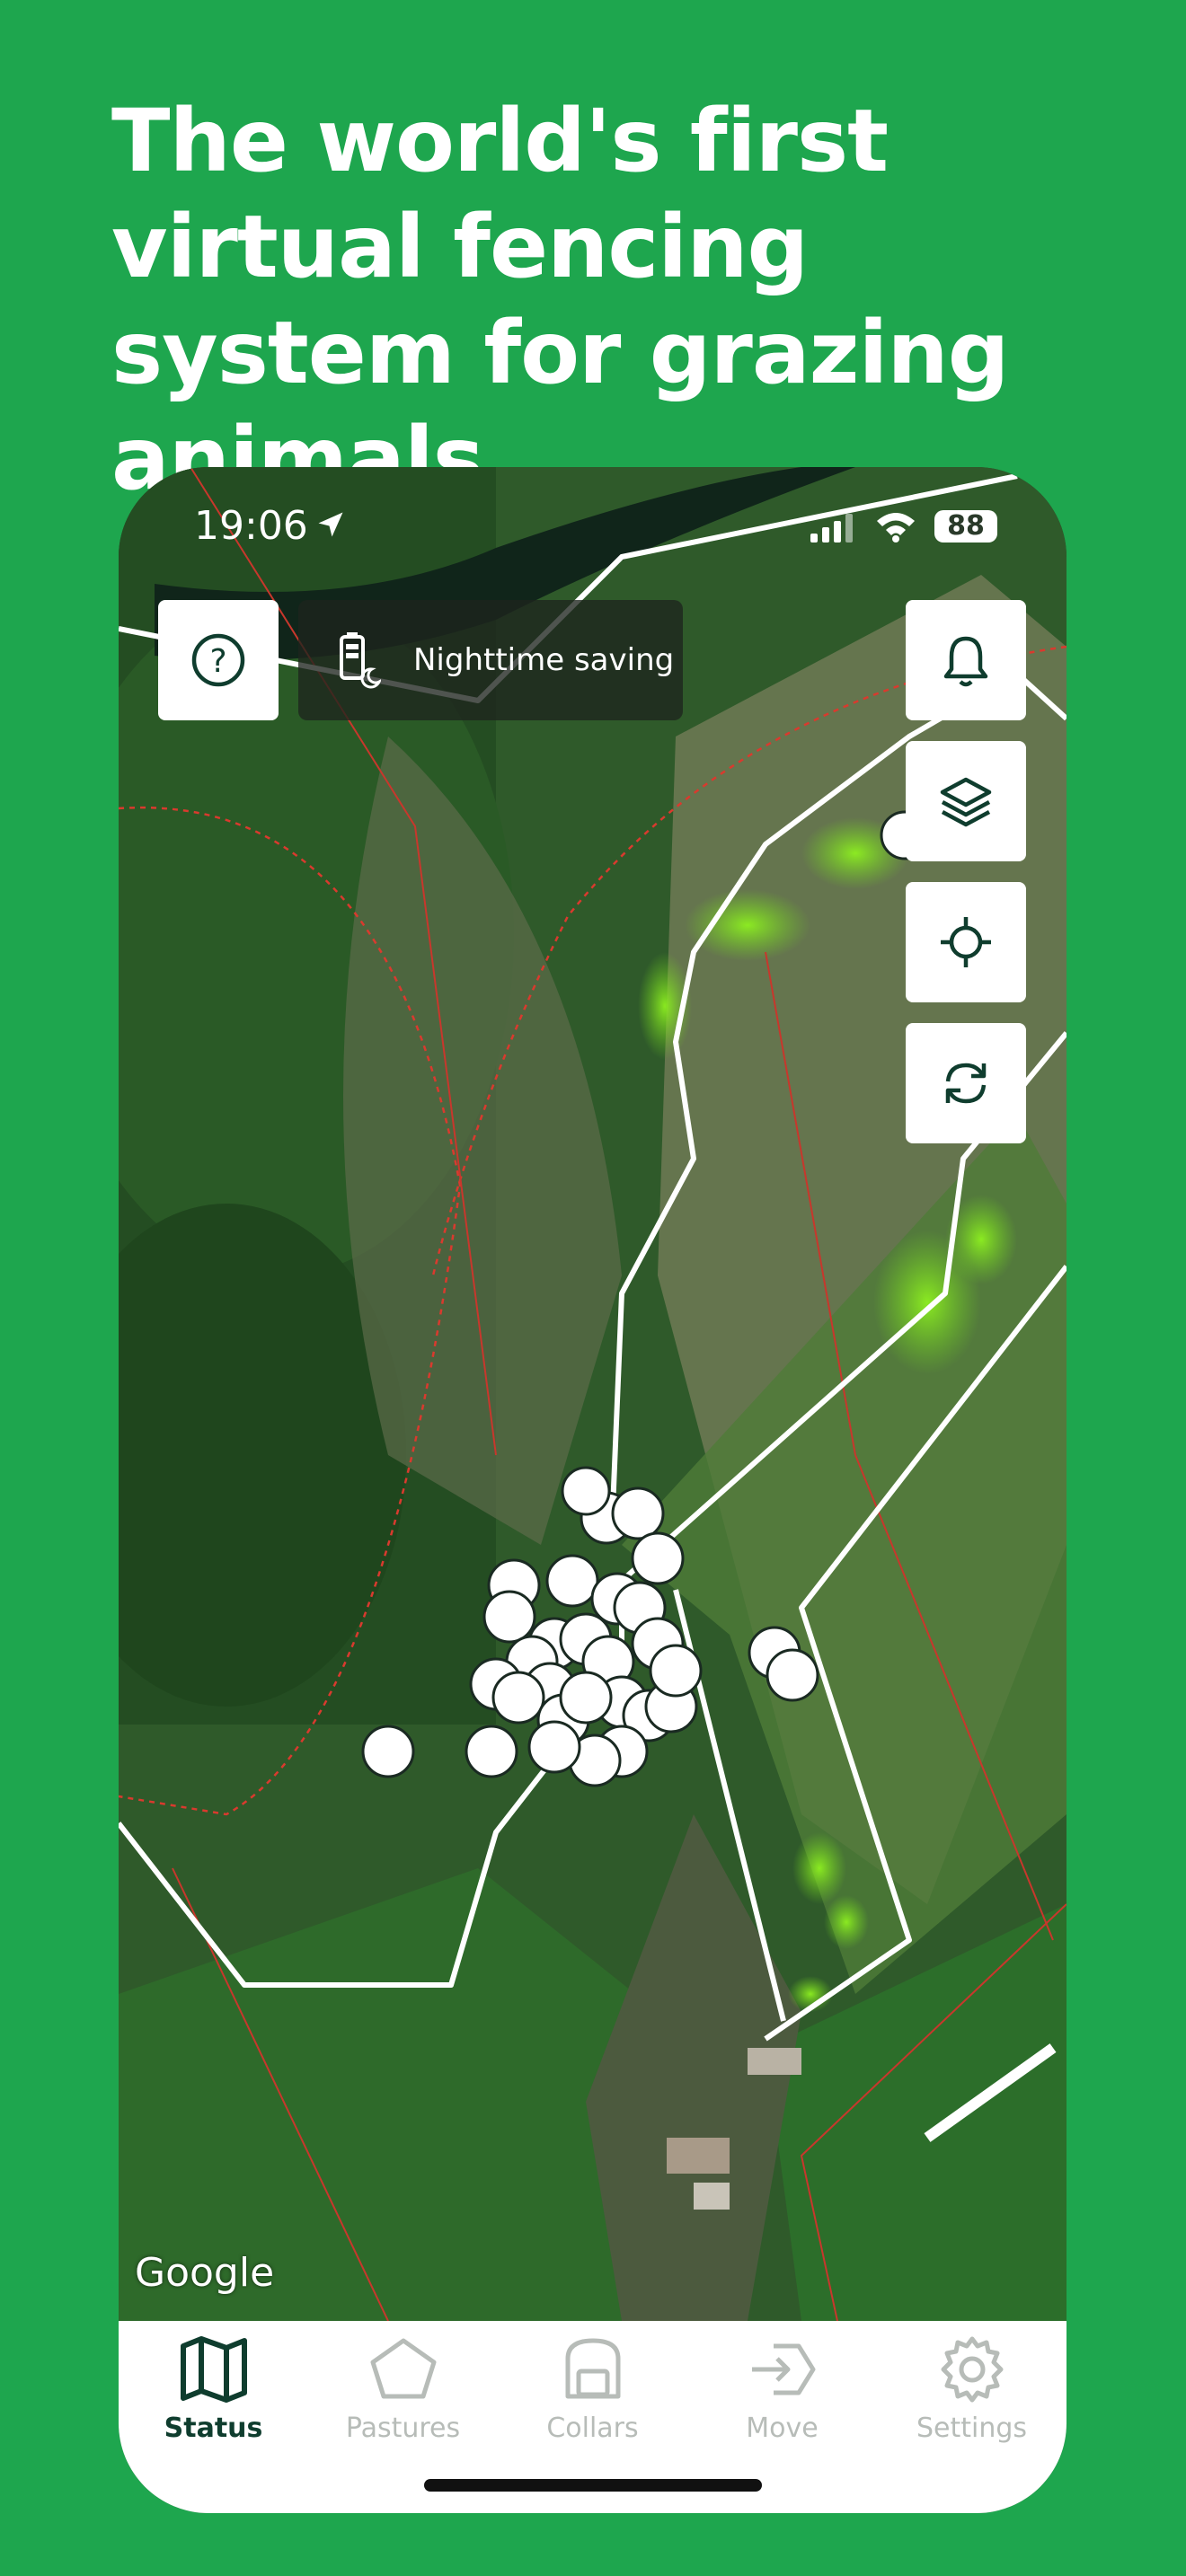  What do you see at coordinates (972, 2428) in the screenshot?
I see `tab-settings-label: Settings` at bounding box center [972, 2428].